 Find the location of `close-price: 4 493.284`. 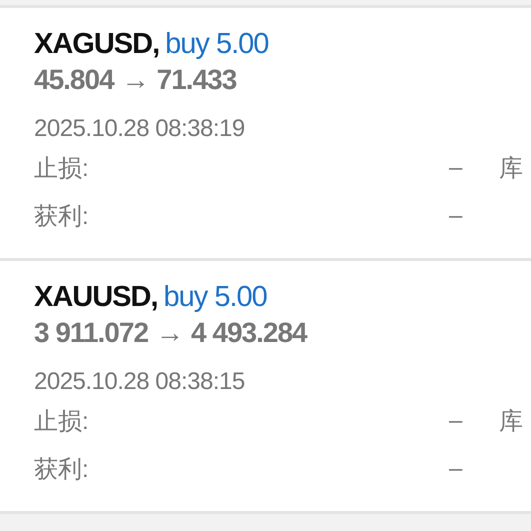

close-price: 4 493.284 is located at coordinates (249, 333).